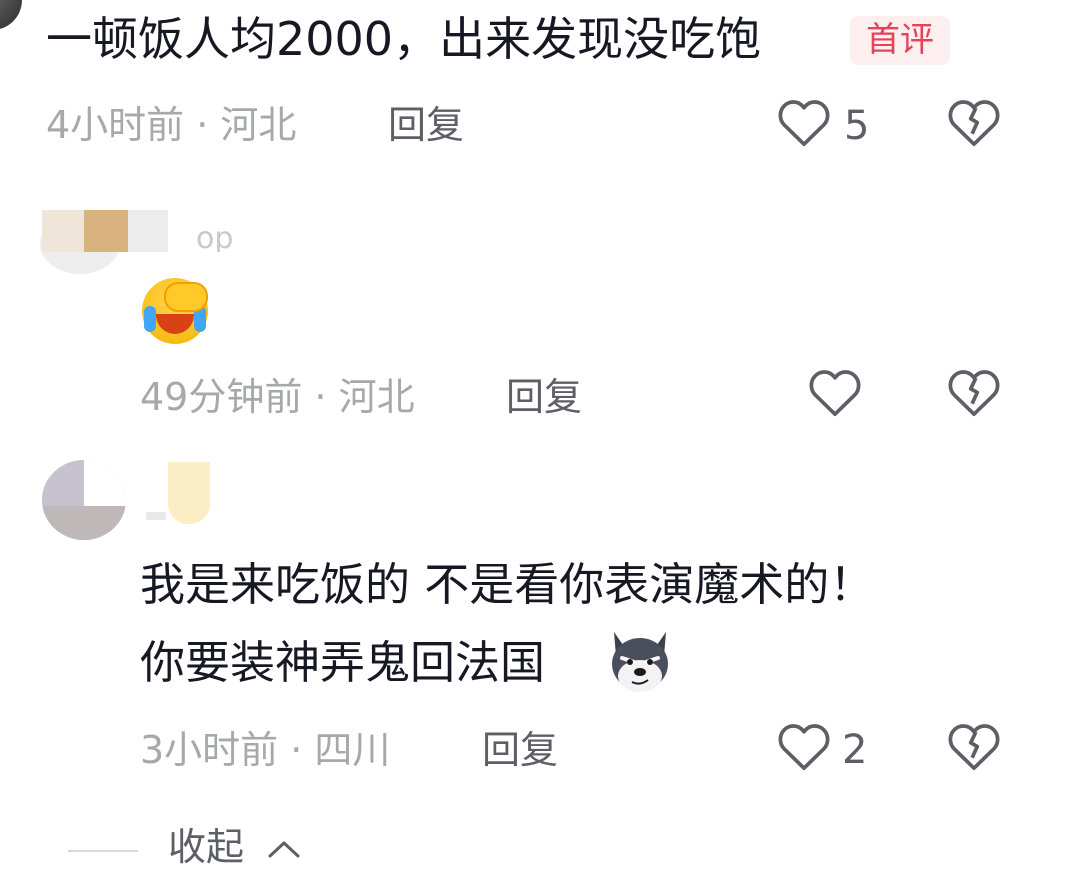  What do you see at coordinates (277, 397) in the screenshot?
I see `comment-meta: 49分钟前 · 河北` at bounding box center [277, 397].